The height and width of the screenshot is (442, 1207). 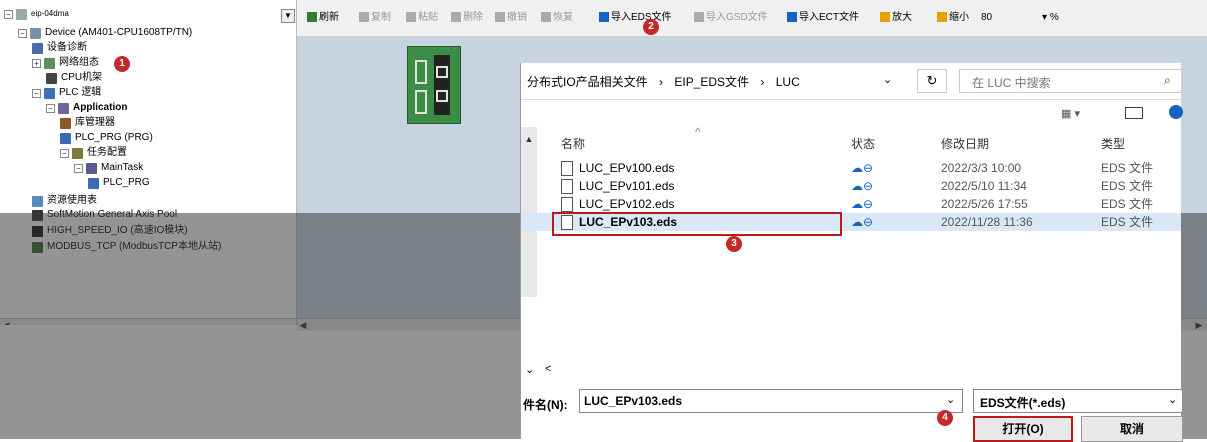 What do you see at coordinates (887, 79) in the screenshot?
I see `address-dropdown-icon: ⌄` at bounding box center [887, 79].